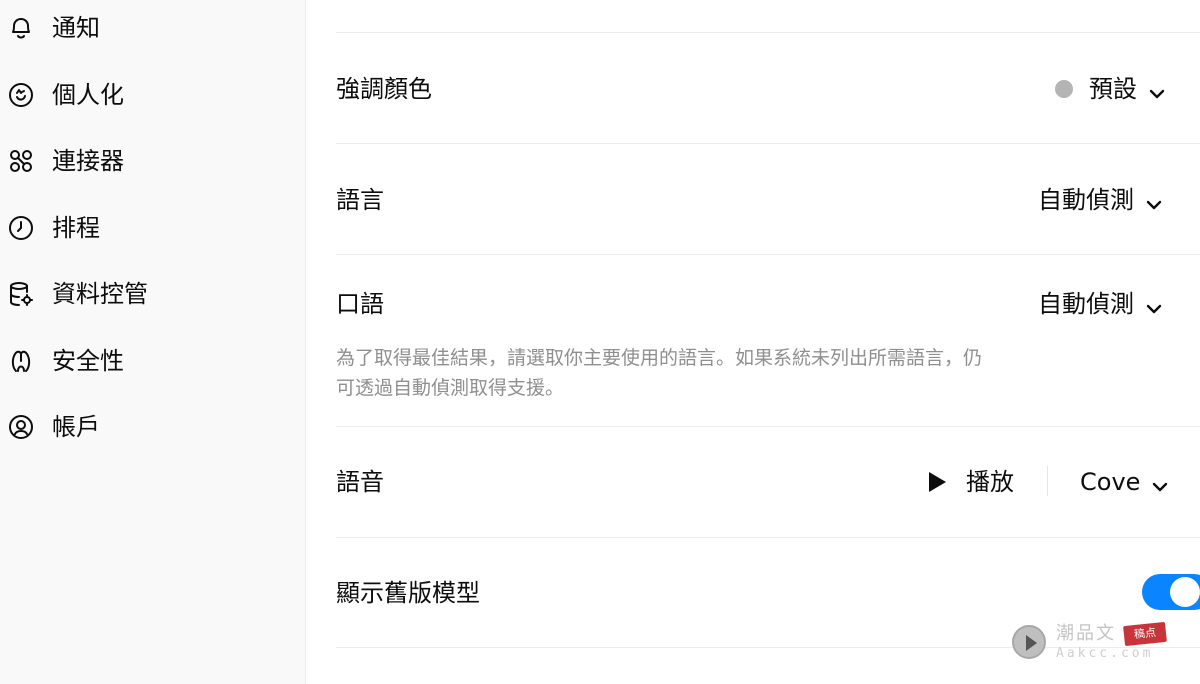 Image resolution: width=1200 pixels, height=684 pixels. What do you see at coordinates (408, 593) in the screenshot?
I see `legacy-models-label: 顯示舊版模型` at bounding box center [408, 593].